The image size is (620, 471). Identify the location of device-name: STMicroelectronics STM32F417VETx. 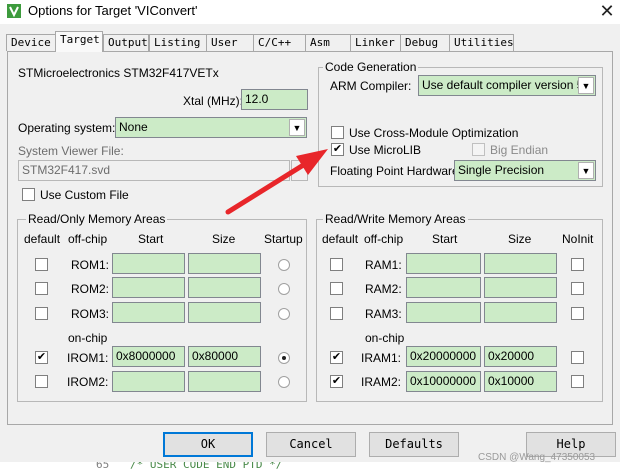
(118, 73).